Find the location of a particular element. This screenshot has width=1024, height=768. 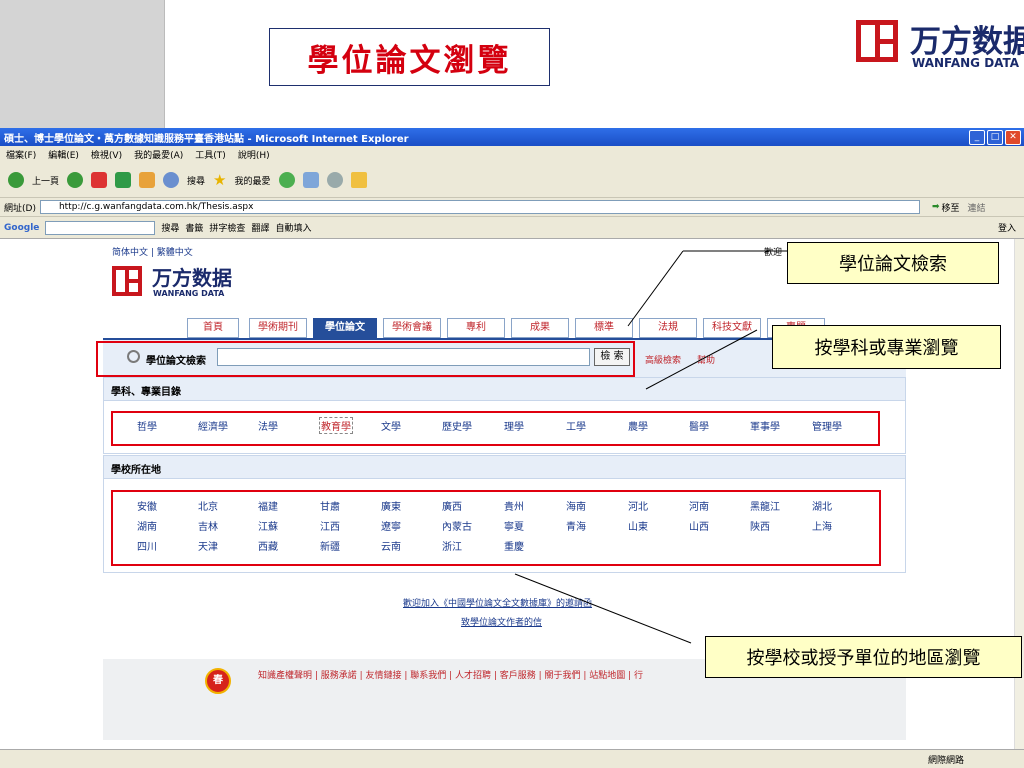

callout-search: 學位論文檢索 is located at coordinates (893, 263).